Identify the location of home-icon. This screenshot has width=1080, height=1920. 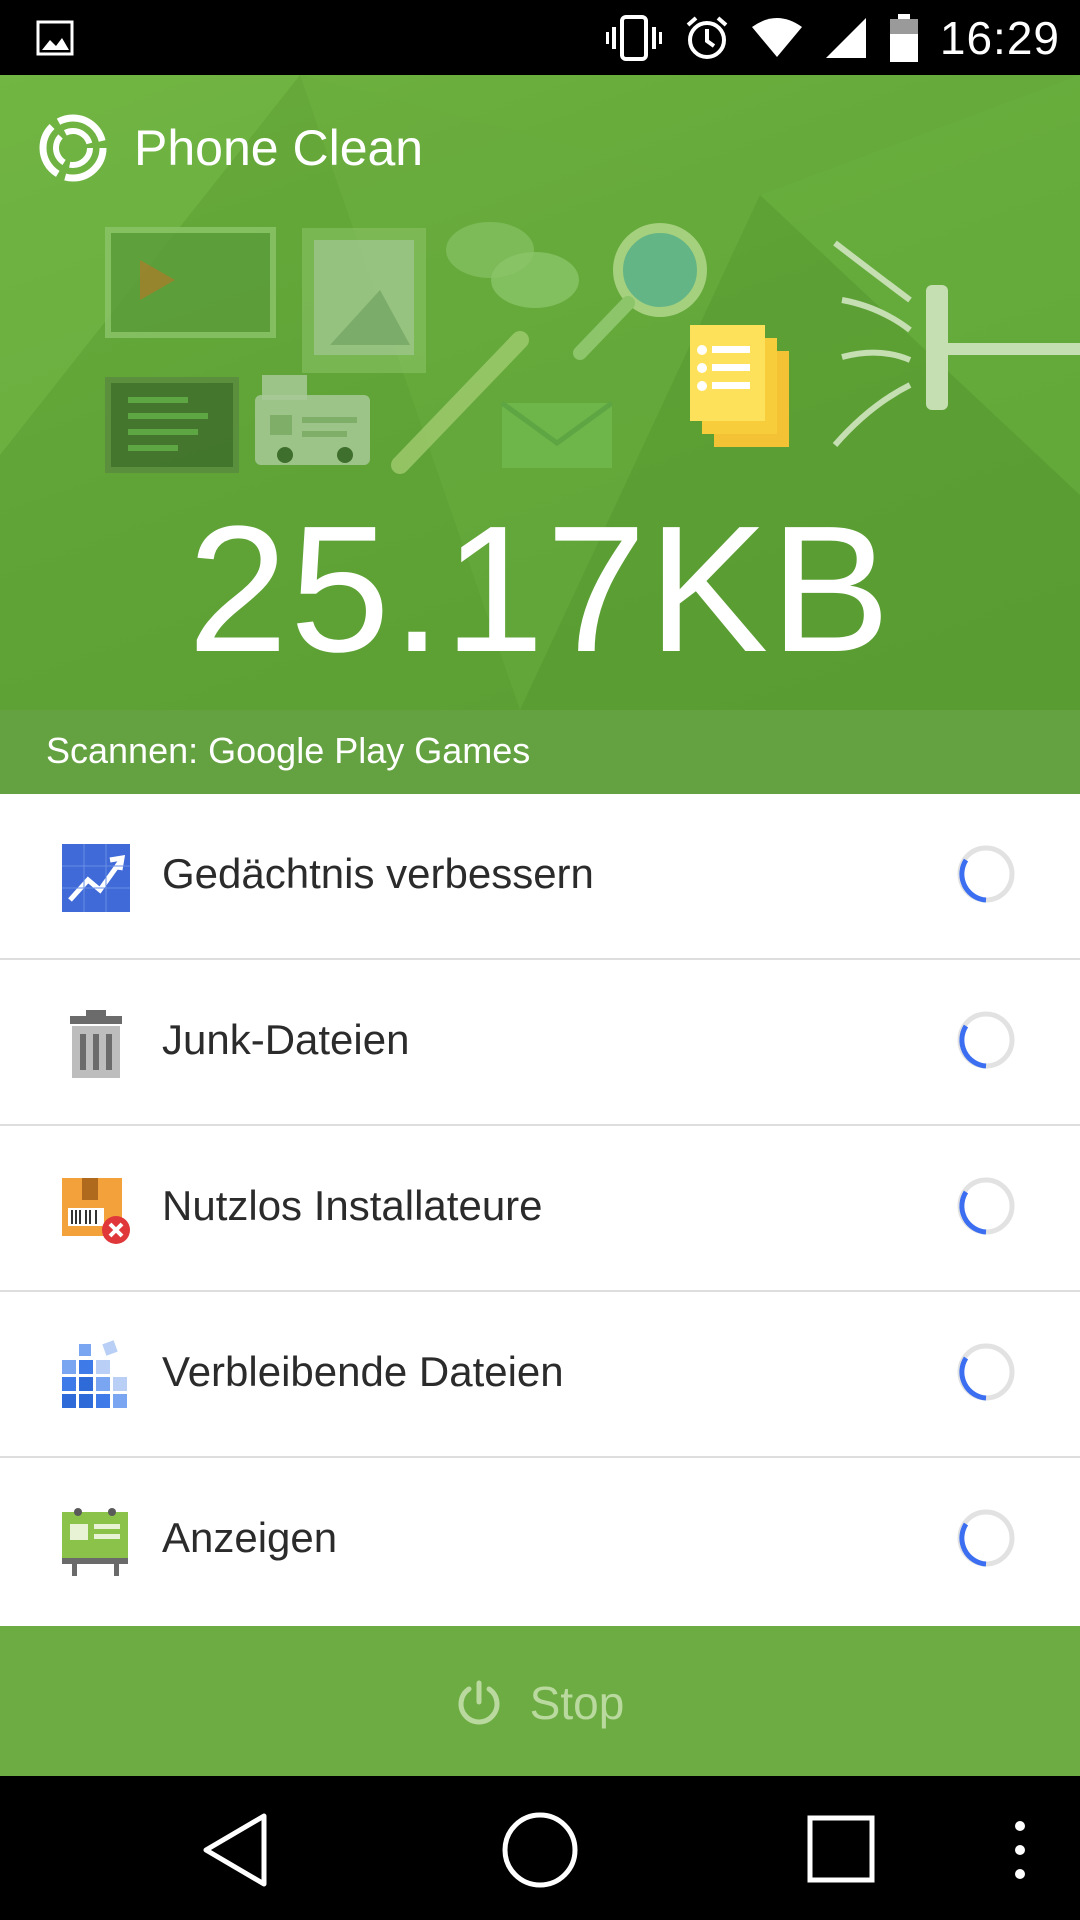
(540, 1850).